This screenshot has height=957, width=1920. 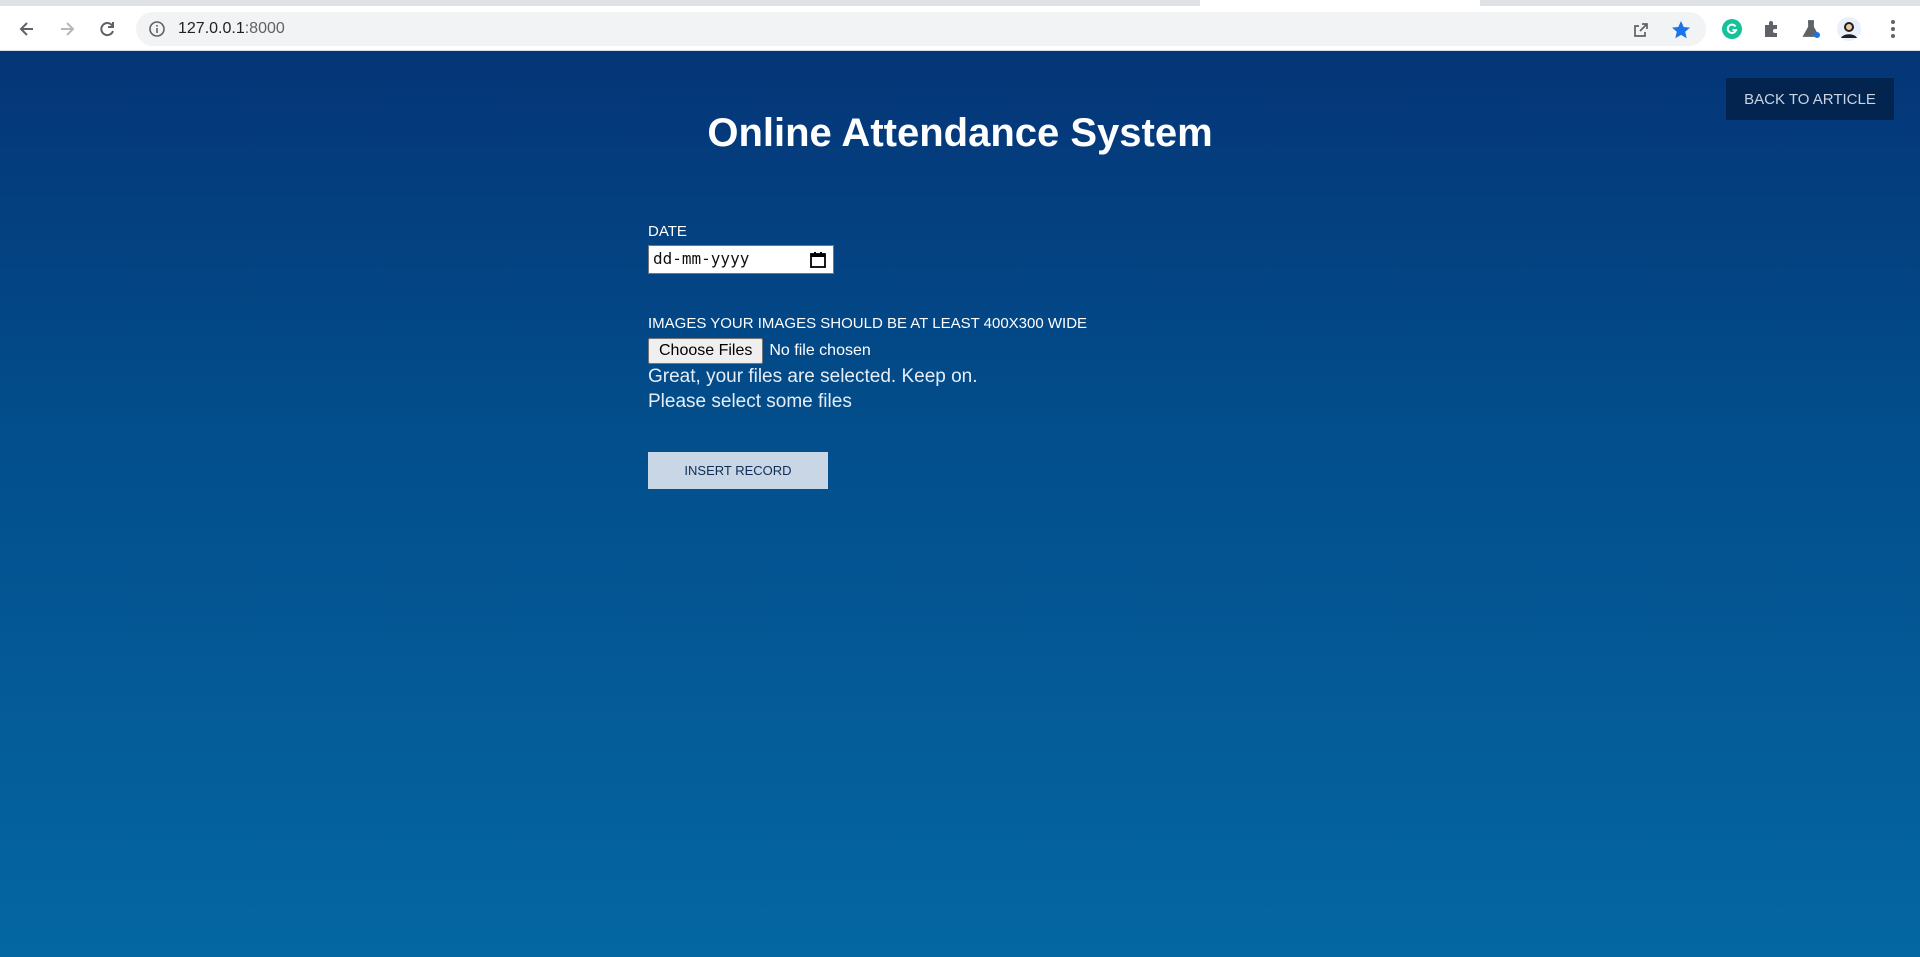 I want to click on back-button, so click(x=27, y=29).